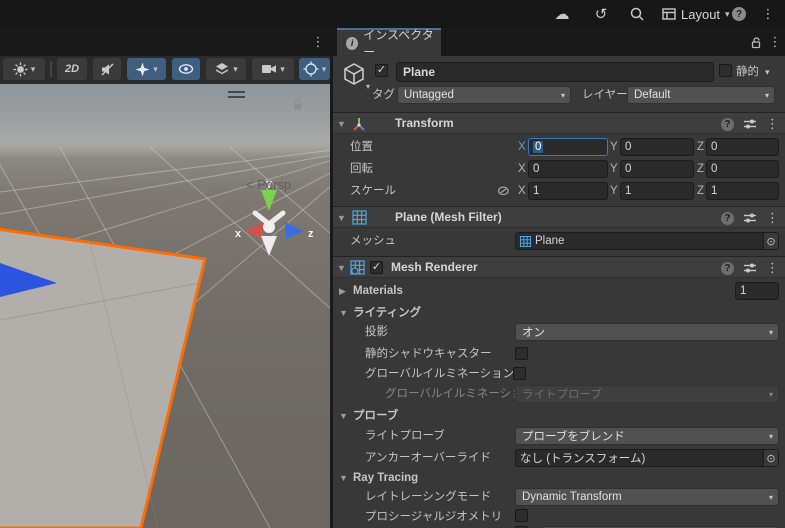 The image size is (785, 528). What do you see at coordinates (294, 230) in the screenshot?
I see `gizmo-z-axis-cone` at bounding box center [294, 230].